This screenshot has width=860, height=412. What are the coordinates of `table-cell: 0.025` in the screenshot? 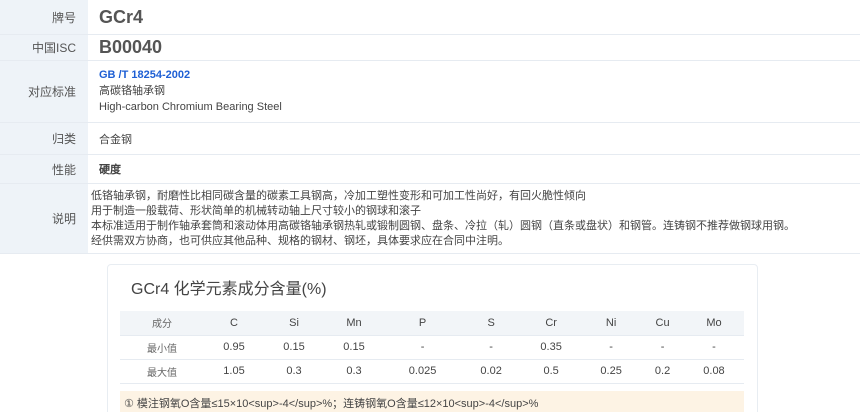 It's located at (423, 371).